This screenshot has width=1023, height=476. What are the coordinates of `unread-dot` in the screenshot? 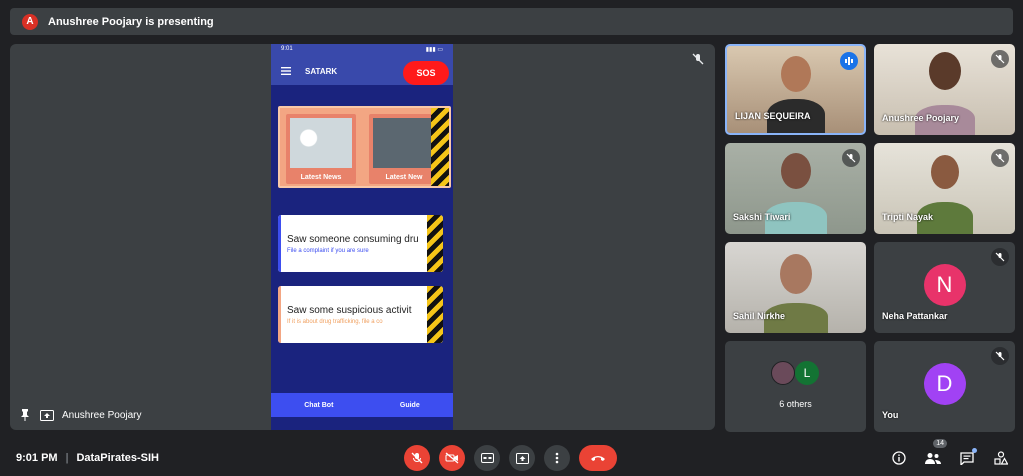 It's located at (974, 450).